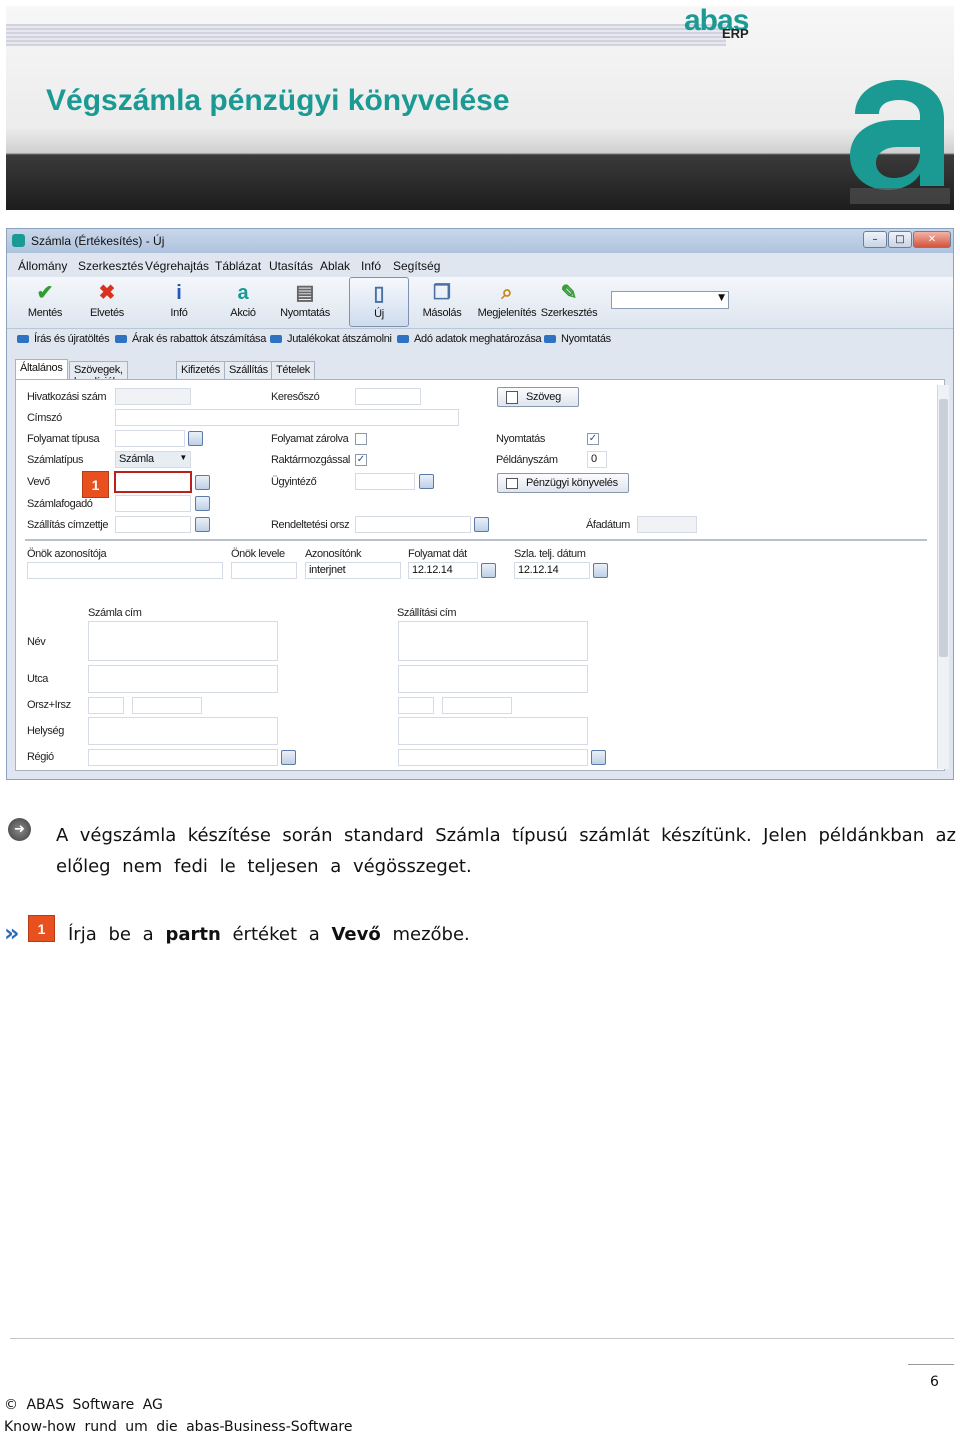 This screenshot has height=1436, width=960. Describe the element at coordinates (202, 524) in the screenshot. I see `szallitas-cimzettje-picker-icon` at that location.